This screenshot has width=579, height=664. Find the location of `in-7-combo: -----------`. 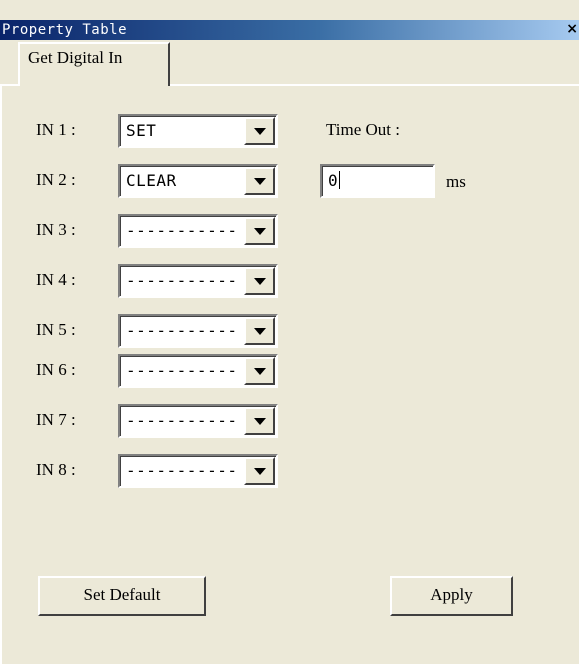

in-7-combo: ----------- is located at coordinates (198, 421).